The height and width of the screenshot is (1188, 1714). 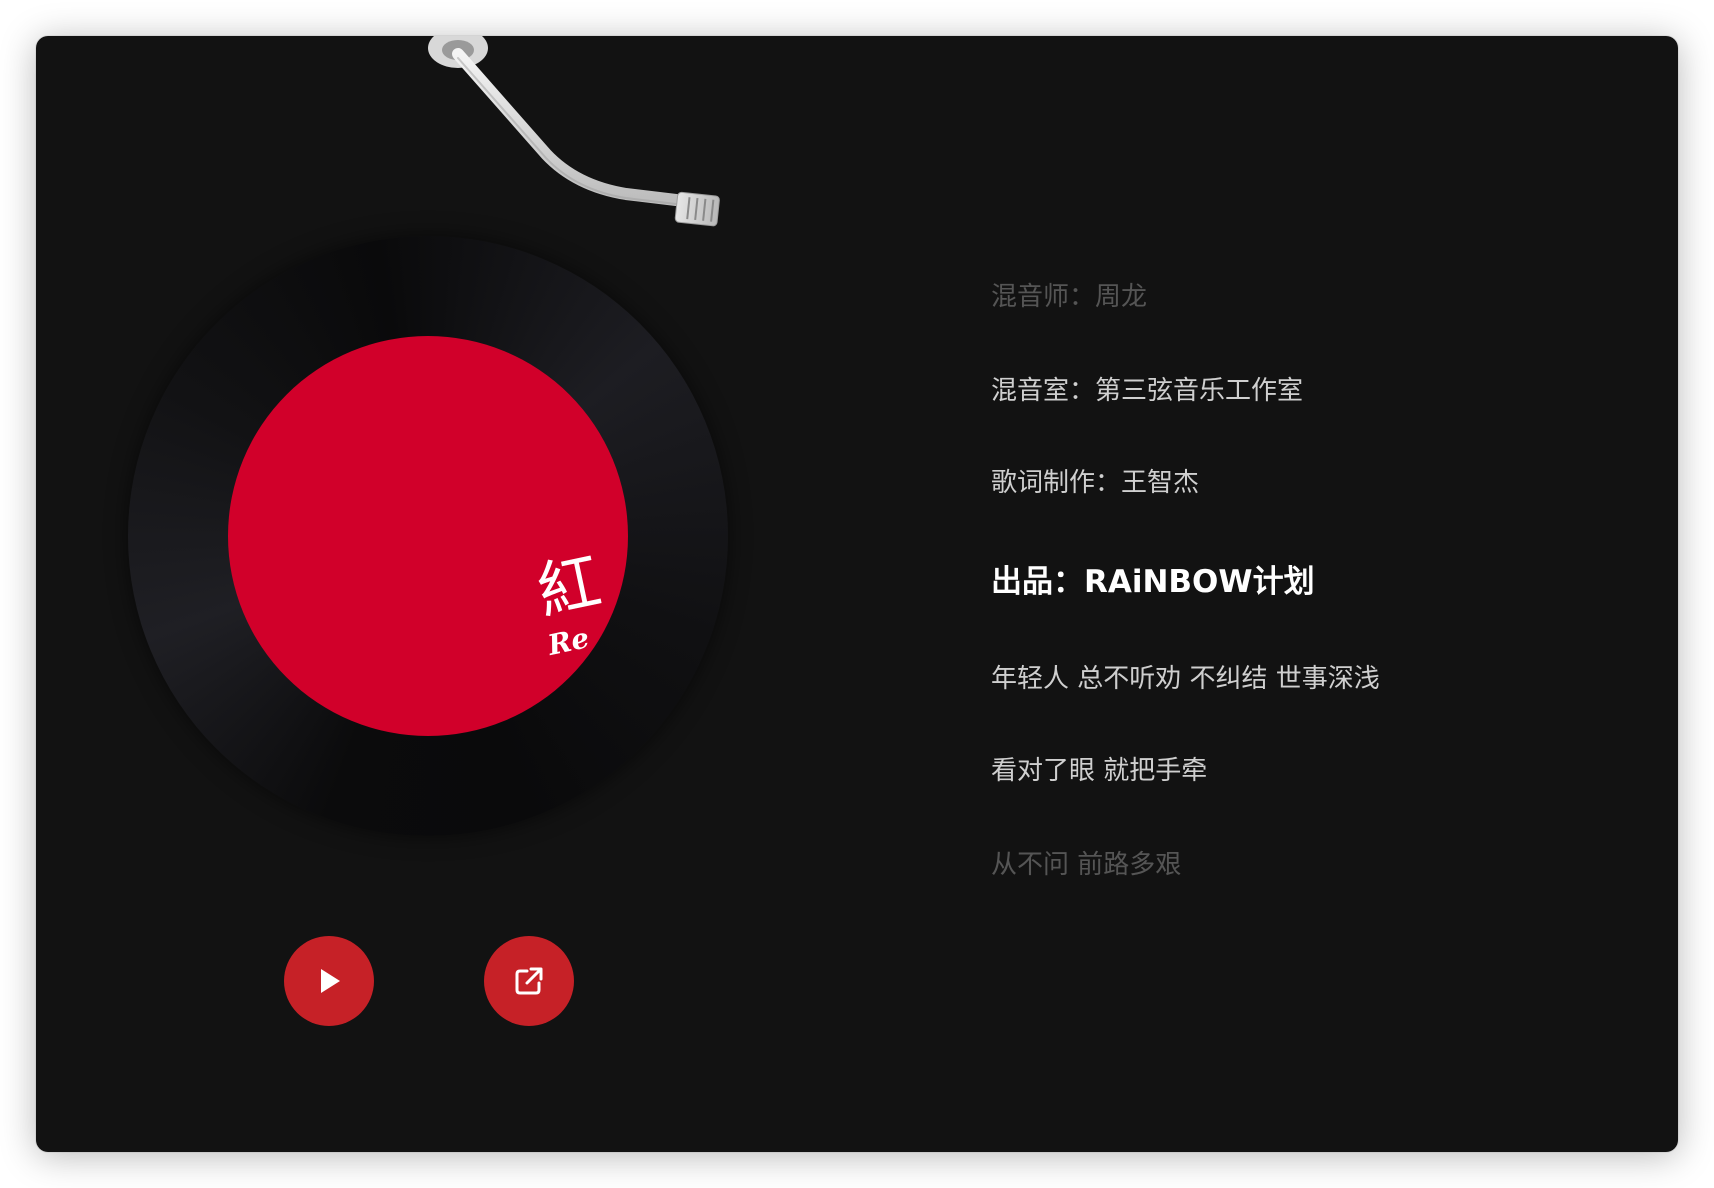 I want to click on lyric-line: 从不问 前路多艰, so click(x=1086, y=865).